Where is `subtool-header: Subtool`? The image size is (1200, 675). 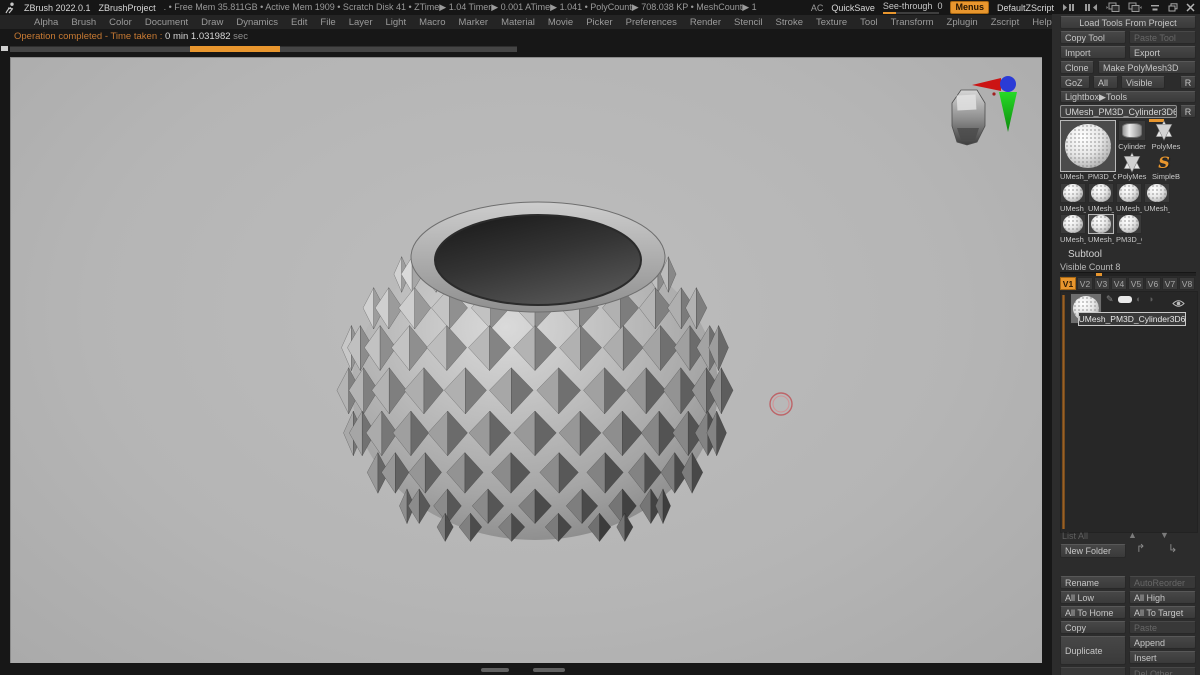
subtool-header: Subtool is located at coordinates (1085, 254).